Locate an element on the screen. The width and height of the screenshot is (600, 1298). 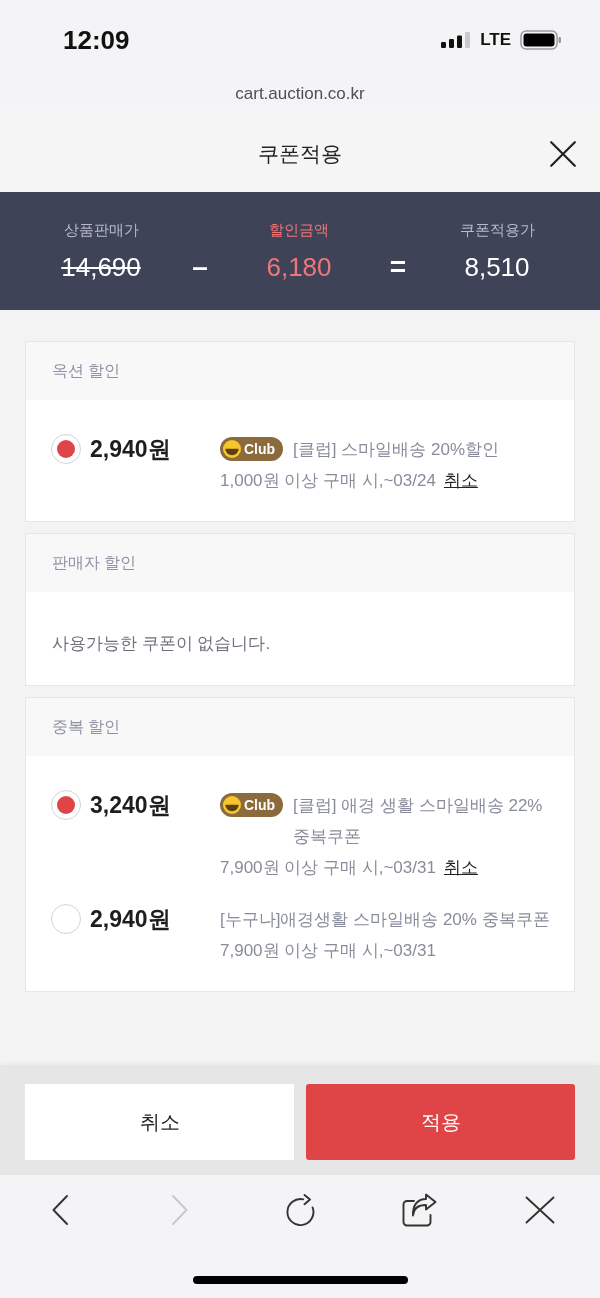
price-value: 6,180 is located at coordinates (299, 267).